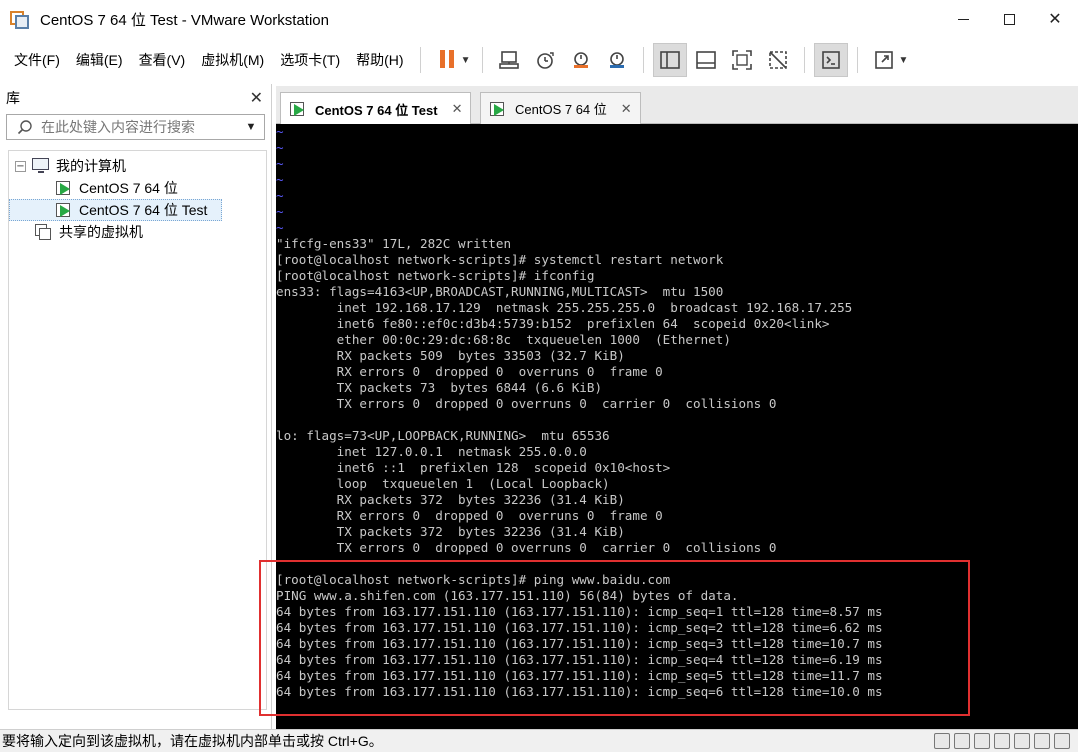 The height and width of the screenshot is (752, 1078). Describe the element at coordinates (450, 355) in the screenshot. I see `terminal-line: RX packets 509 bytes 33503 (32.7 KiB)` at that location.